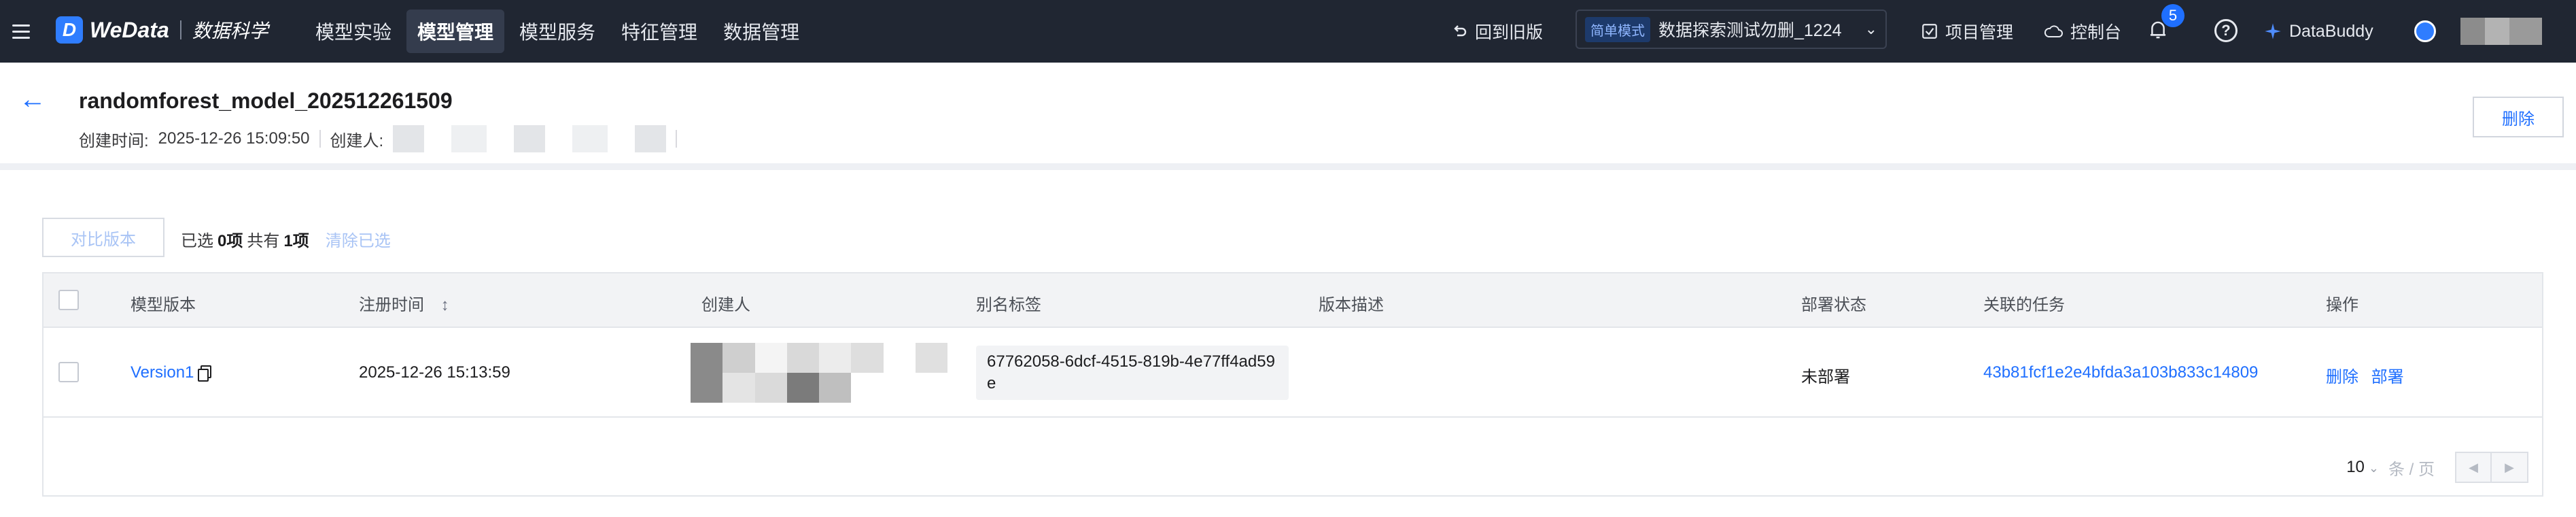 The image size is (2576, 517). I want to click on pagination: 10 ⌄ 条 / 页 ◀ ▶, so click(2437, 467).